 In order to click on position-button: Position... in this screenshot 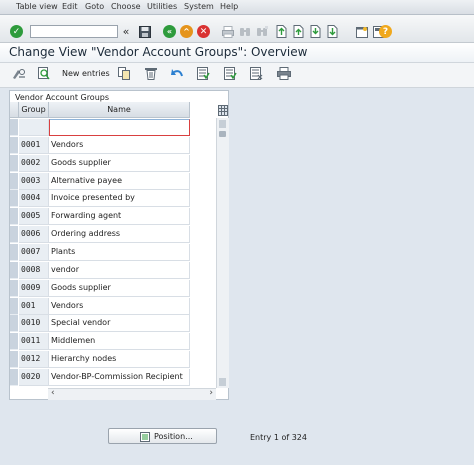, I will do `click(162, 436)`.